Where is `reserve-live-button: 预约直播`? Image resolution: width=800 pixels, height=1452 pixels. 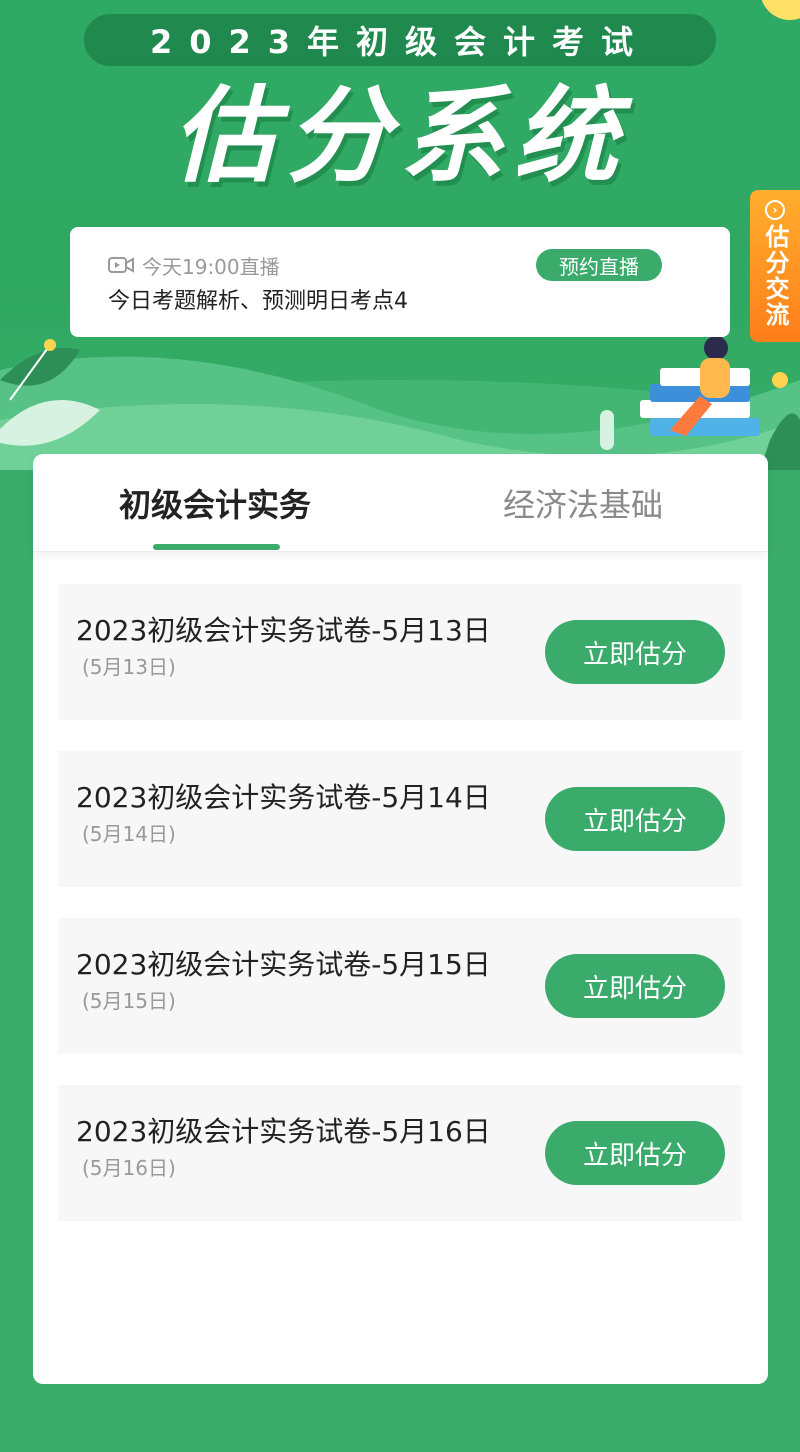 reserve-live-button: 预约直播 is located at coordinates (599, 265).